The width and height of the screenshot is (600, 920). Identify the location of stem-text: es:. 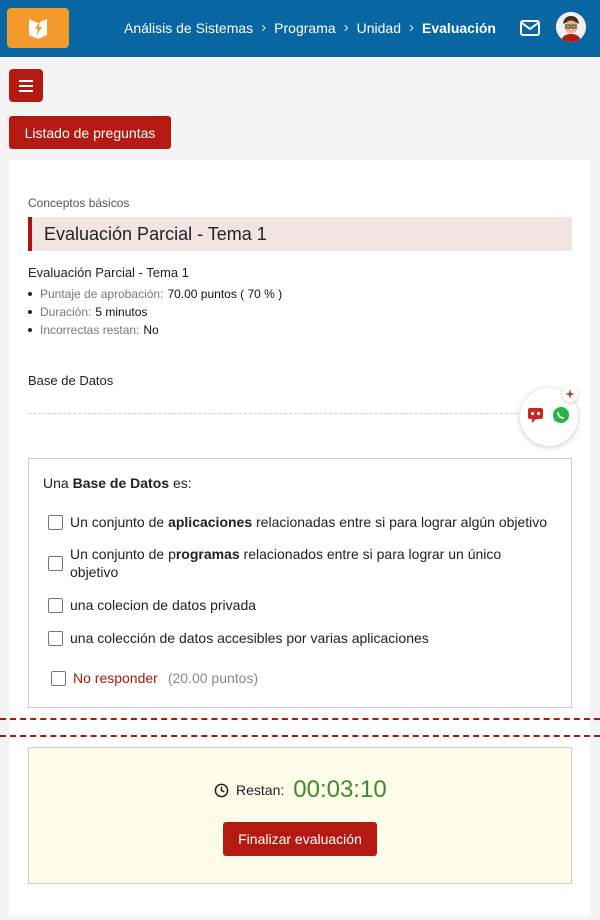
(180, 483).